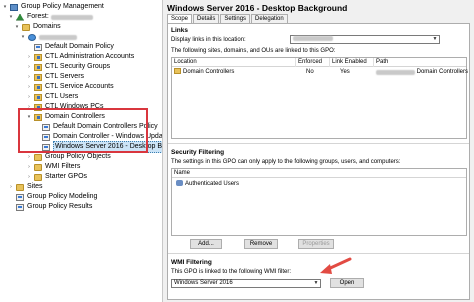  I want to click on location-text: Domain Controllers, so click(209, 72).